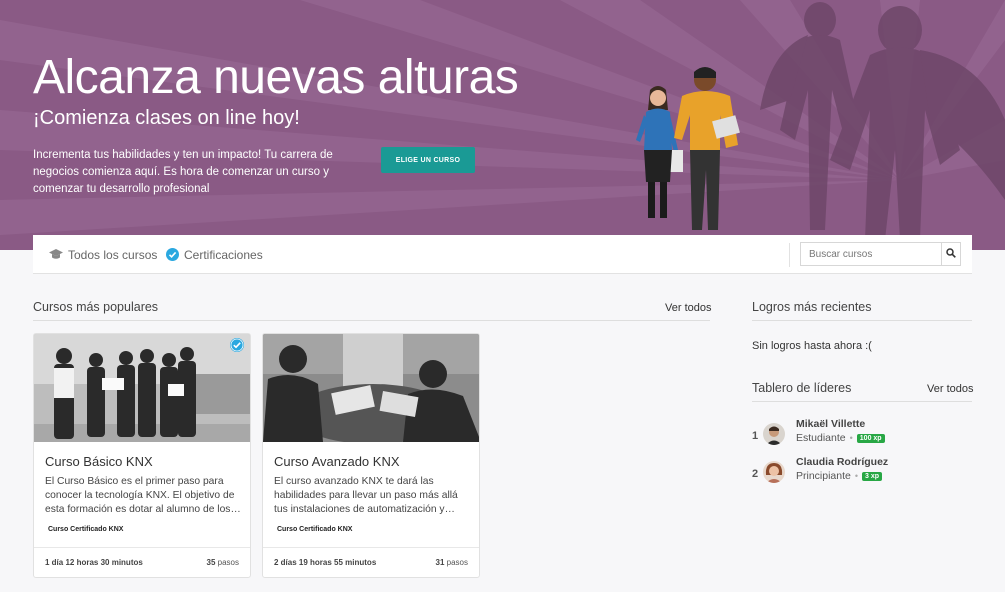 The height and width of the screenshot is (592, 1005). What do you see at coordinates (223, 254) in the screenshot?
I see `nav-certifications-label: Certificaciones` at bounding box center [223, 254].